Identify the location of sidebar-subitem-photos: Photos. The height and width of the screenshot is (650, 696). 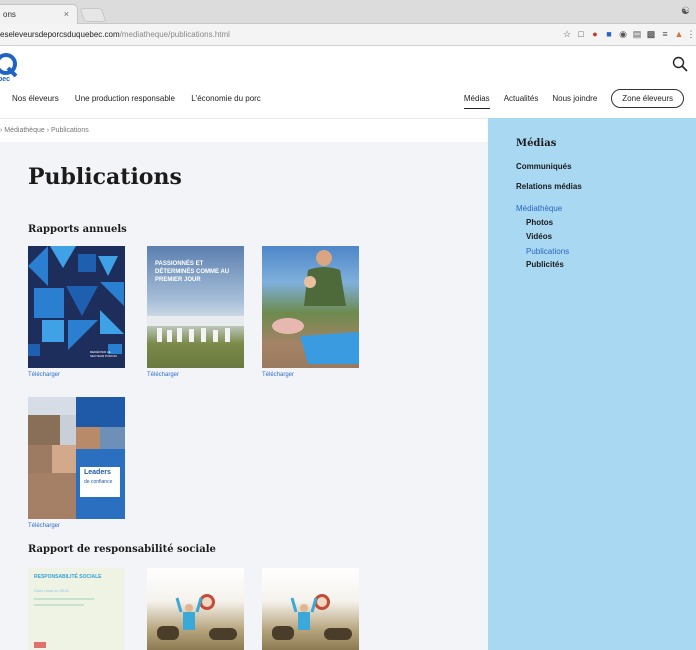
(539, 222).